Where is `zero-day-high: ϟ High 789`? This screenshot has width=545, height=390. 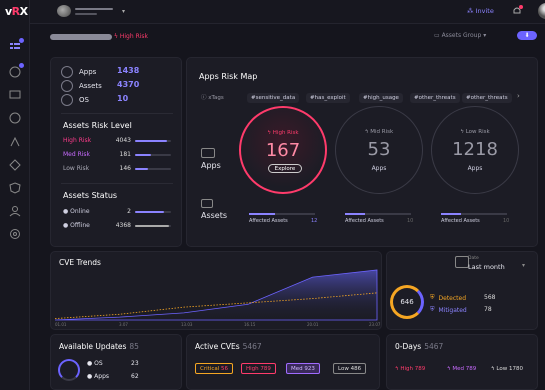 zero-day-high: ϟ High 789 is located at coordinates (410, 369).